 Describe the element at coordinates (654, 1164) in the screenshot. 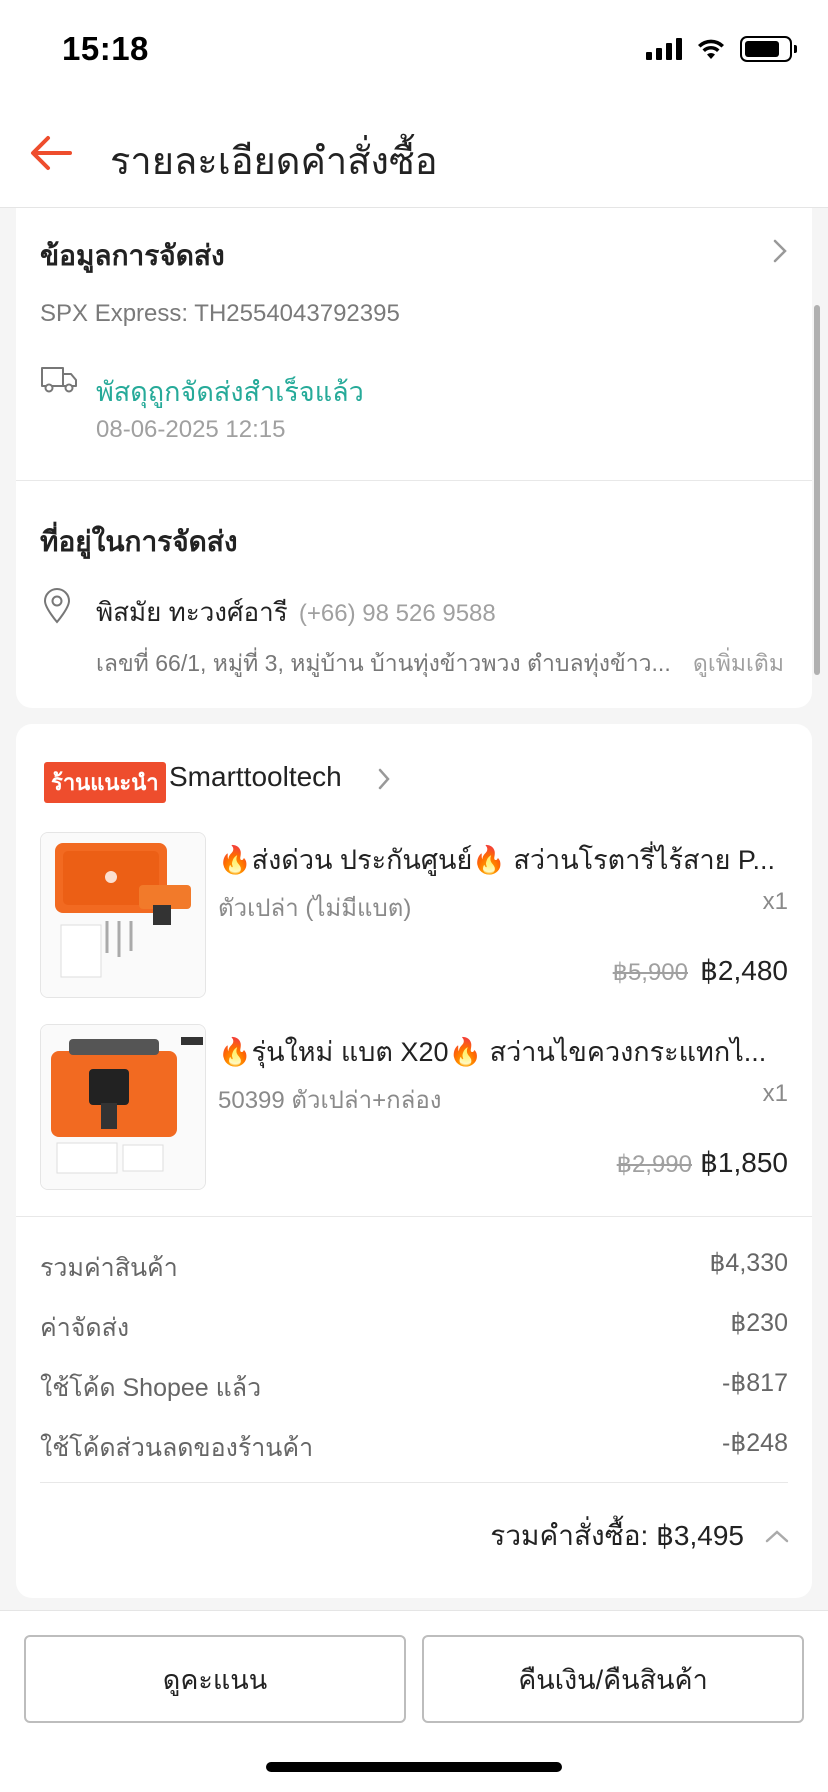

I see `product-original-price: ฿2,990` at that location.